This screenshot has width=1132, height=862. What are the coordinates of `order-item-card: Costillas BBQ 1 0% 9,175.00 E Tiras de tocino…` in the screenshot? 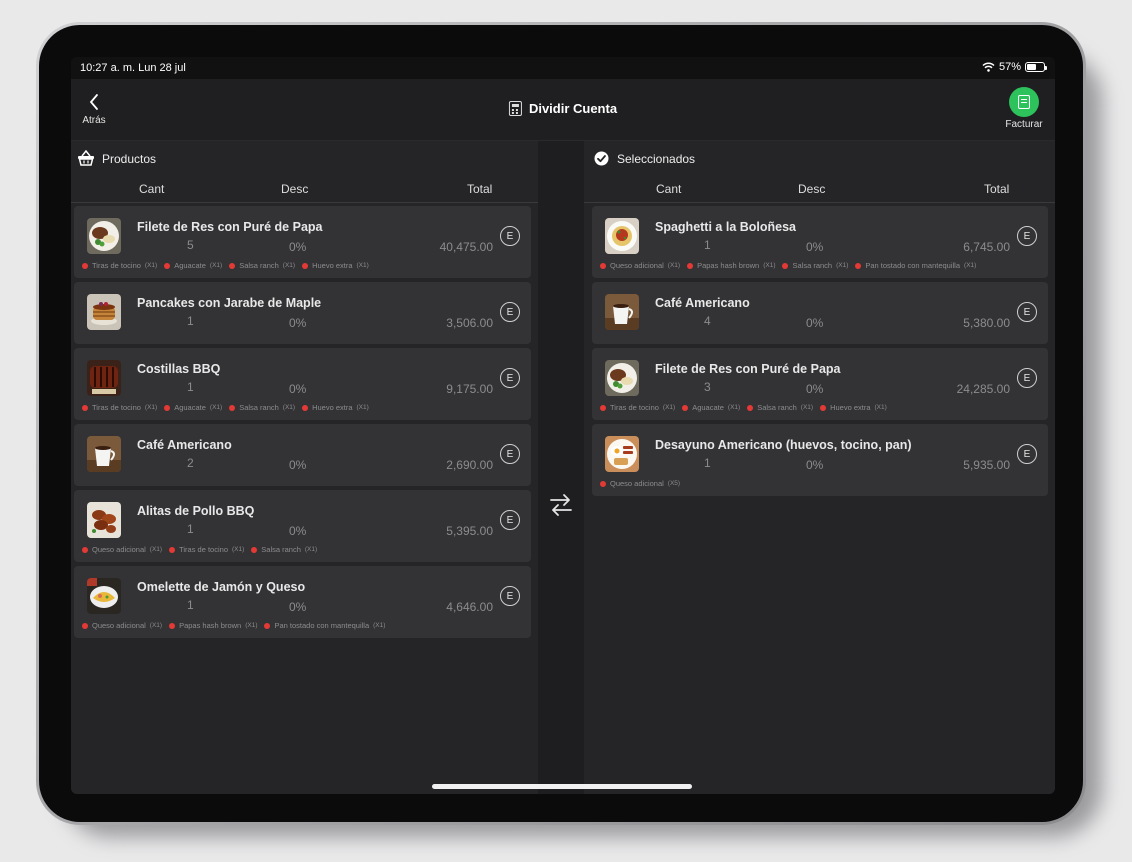 It's located at (302, 384).